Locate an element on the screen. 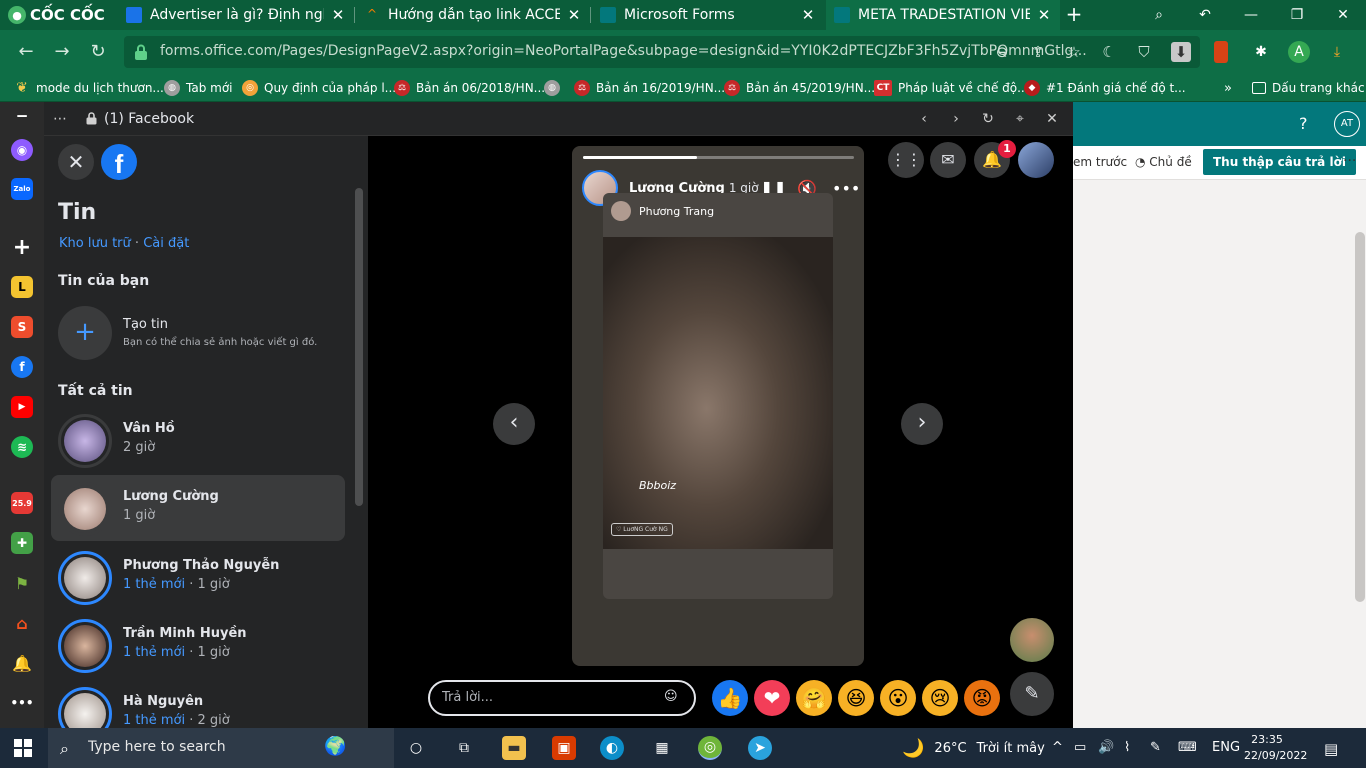  close-stories-button: ✕ is located at coordinates (76, 162).